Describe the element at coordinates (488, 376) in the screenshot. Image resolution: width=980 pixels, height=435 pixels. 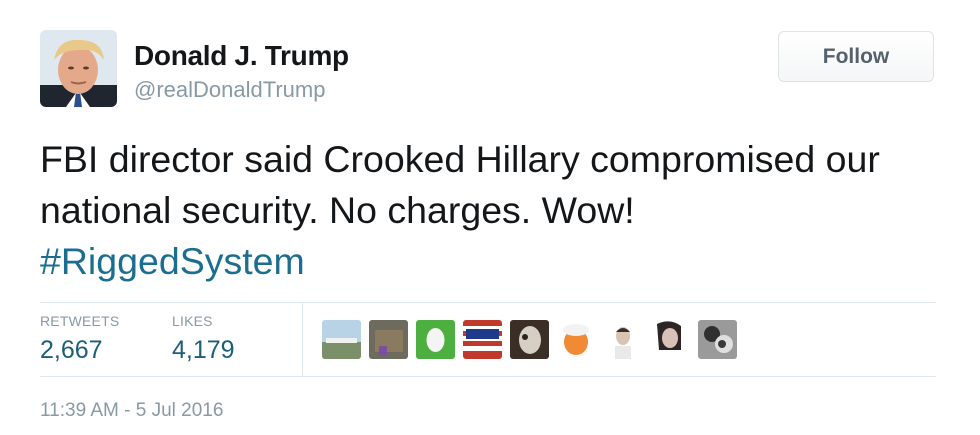
I see `stats-bottom-divider` at that location.